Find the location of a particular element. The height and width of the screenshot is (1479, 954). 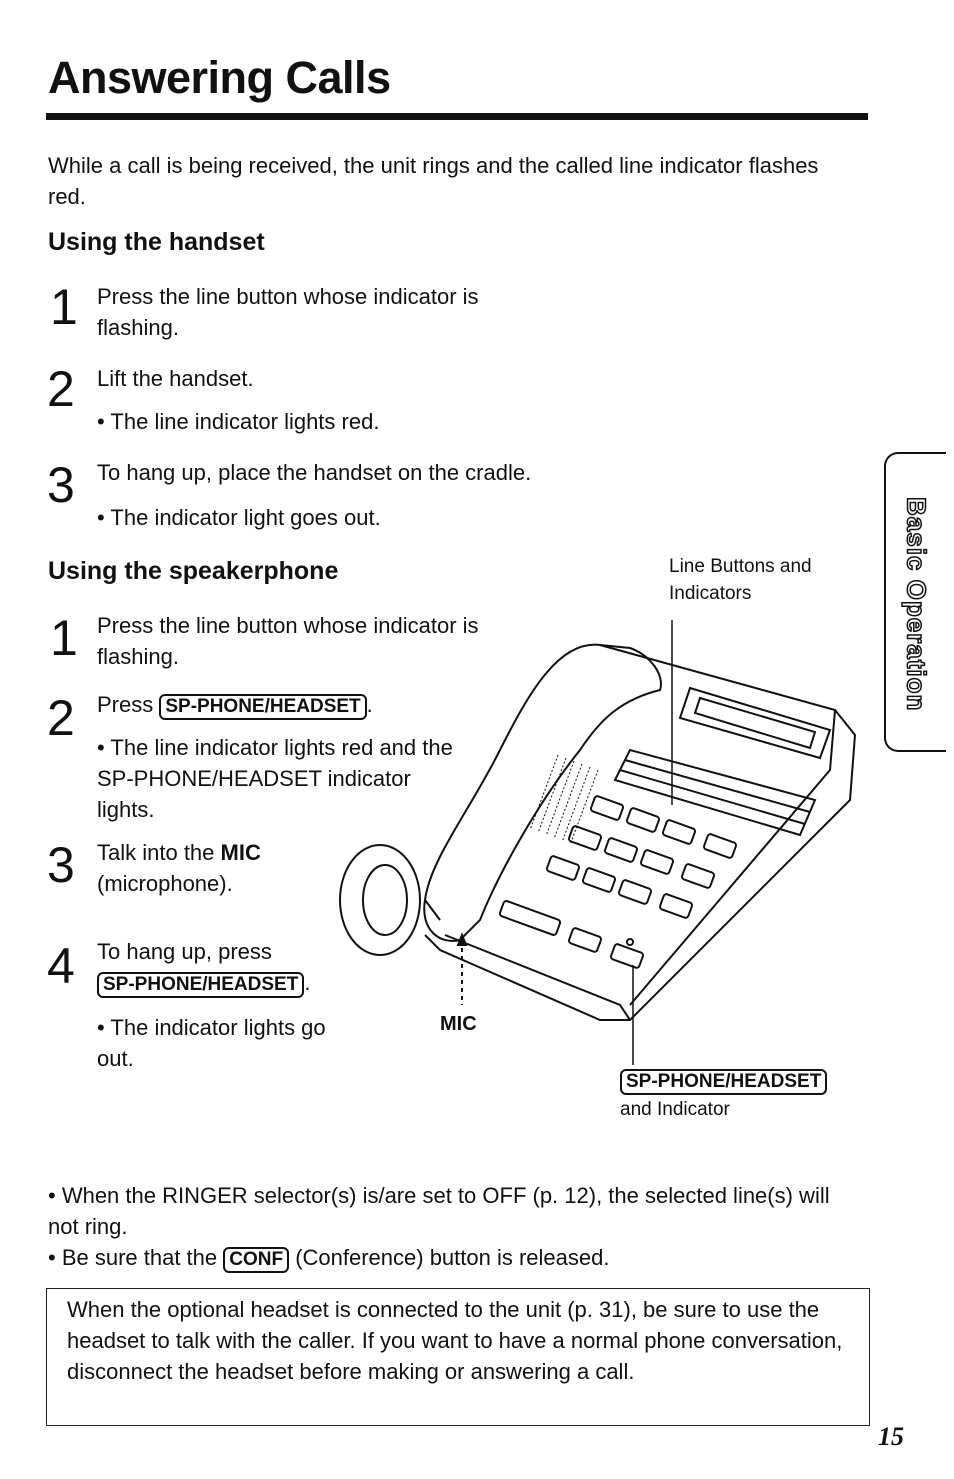

speaker-step-4-number: 4 is located at coordinates (61, 966).